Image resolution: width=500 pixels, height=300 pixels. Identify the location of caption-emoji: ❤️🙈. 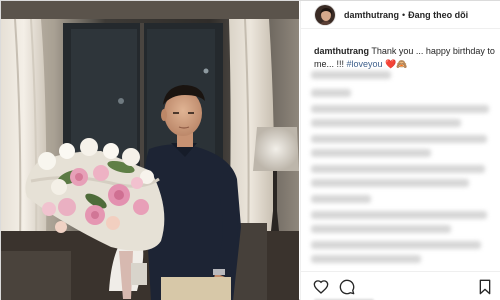
(395, 64).